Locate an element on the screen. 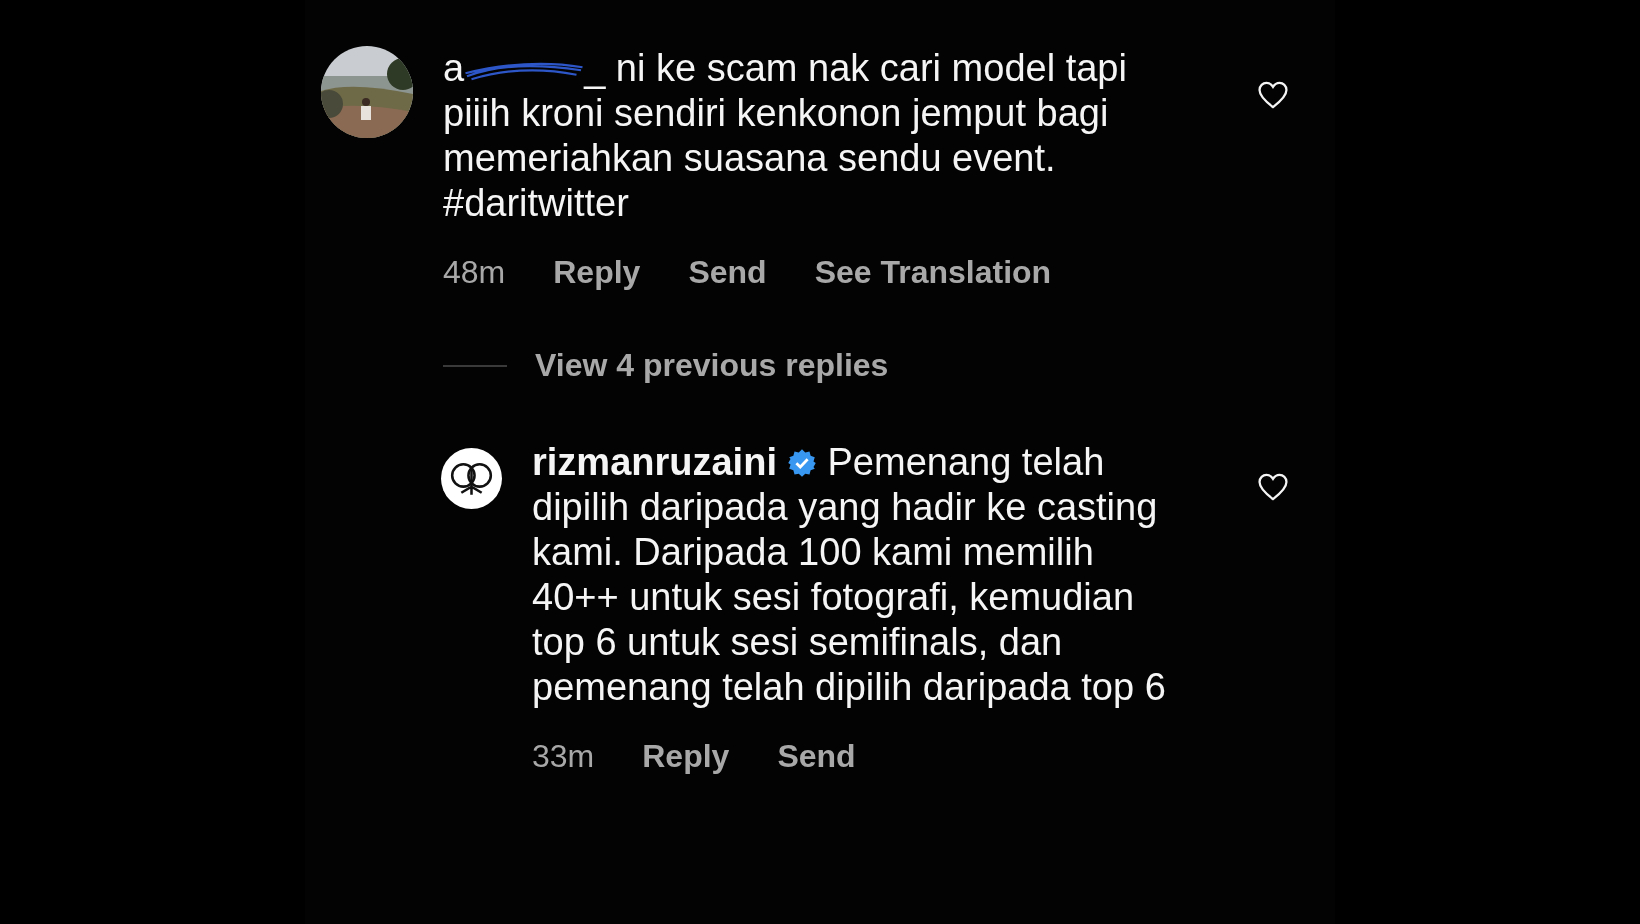  timestamp: 33m is located at coordinates (563, 756).